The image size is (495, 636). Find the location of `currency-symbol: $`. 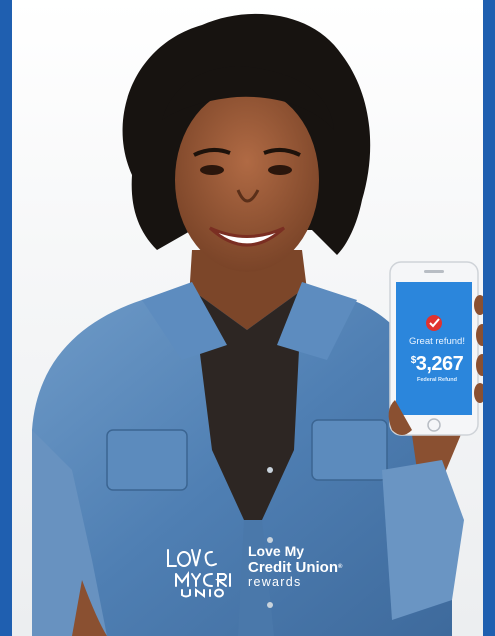

currency-symbol: $ is located at coordinates (413, 360).